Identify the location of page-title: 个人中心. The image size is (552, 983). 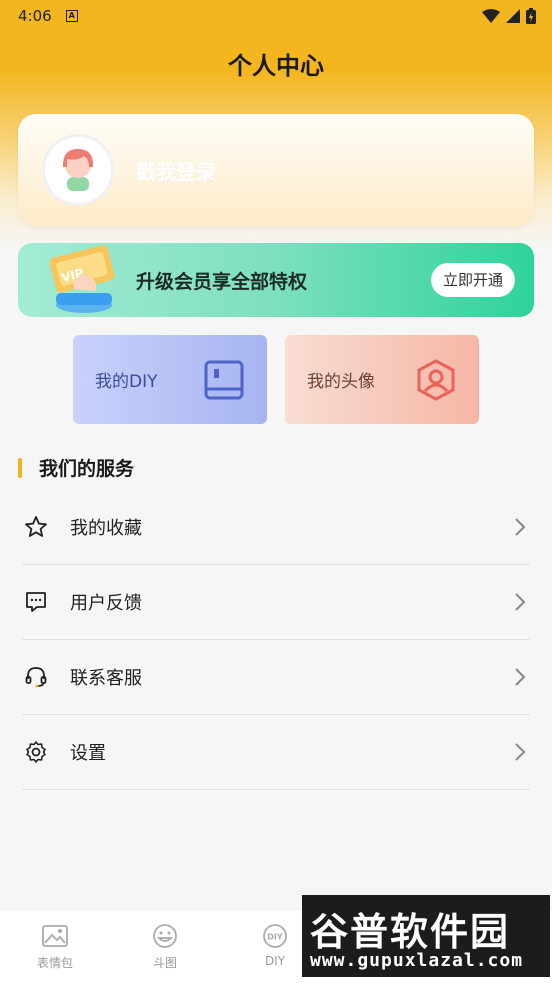
(276, 66).